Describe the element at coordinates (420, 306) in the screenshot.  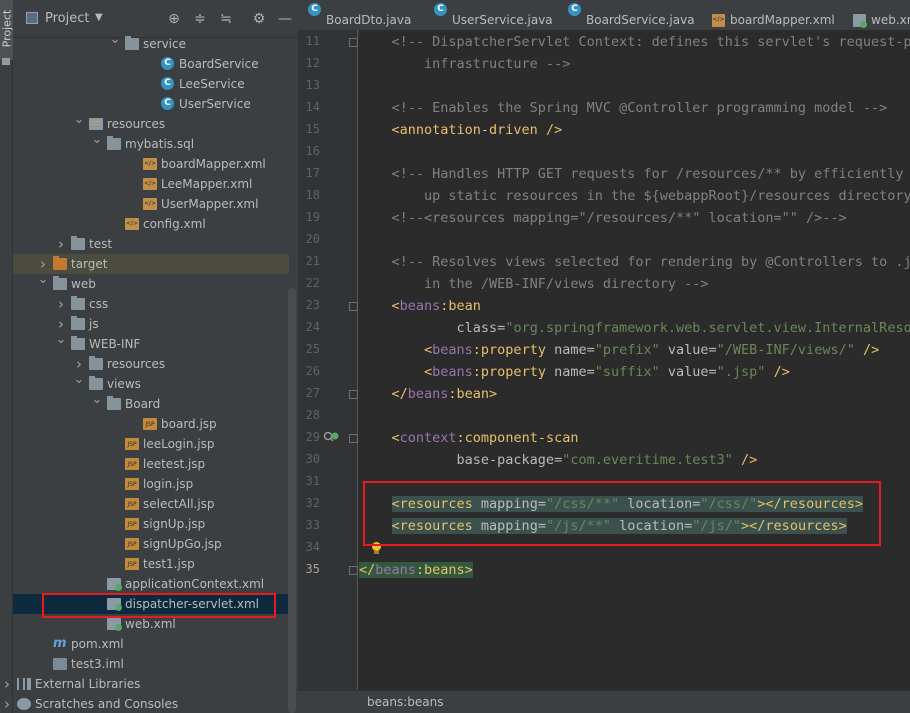
I see `code-line: <beans:bean` at that location.